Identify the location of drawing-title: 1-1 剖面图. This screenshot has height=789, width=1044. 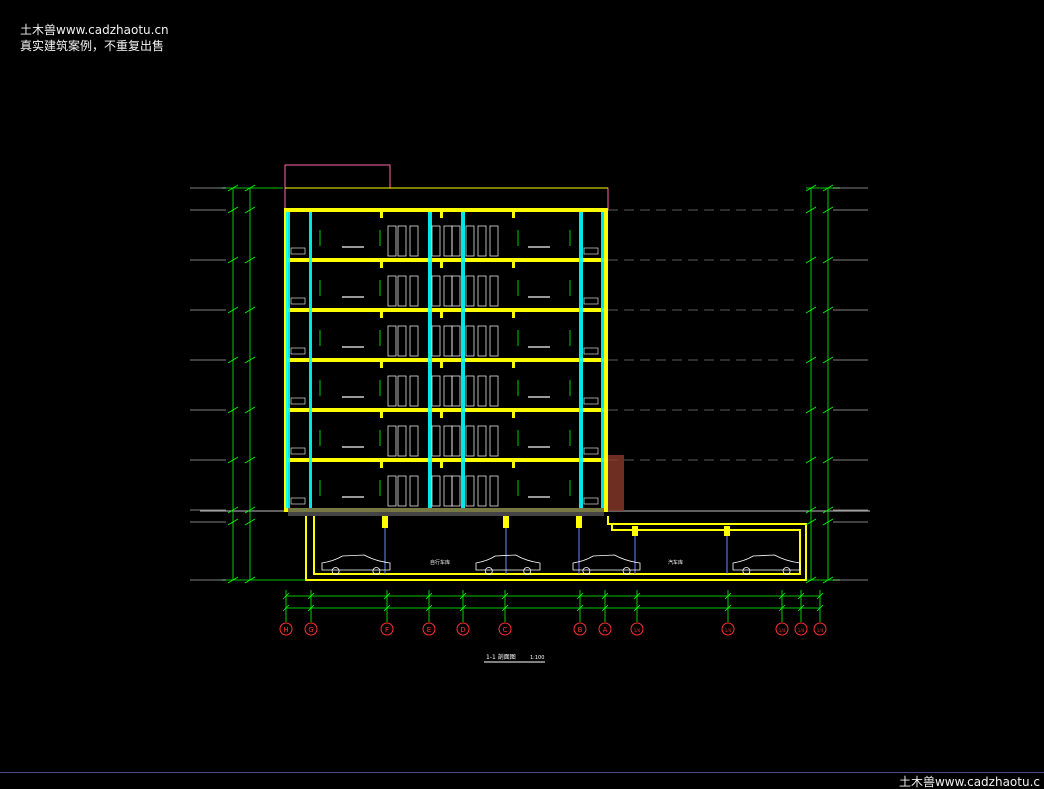
(501, 657).